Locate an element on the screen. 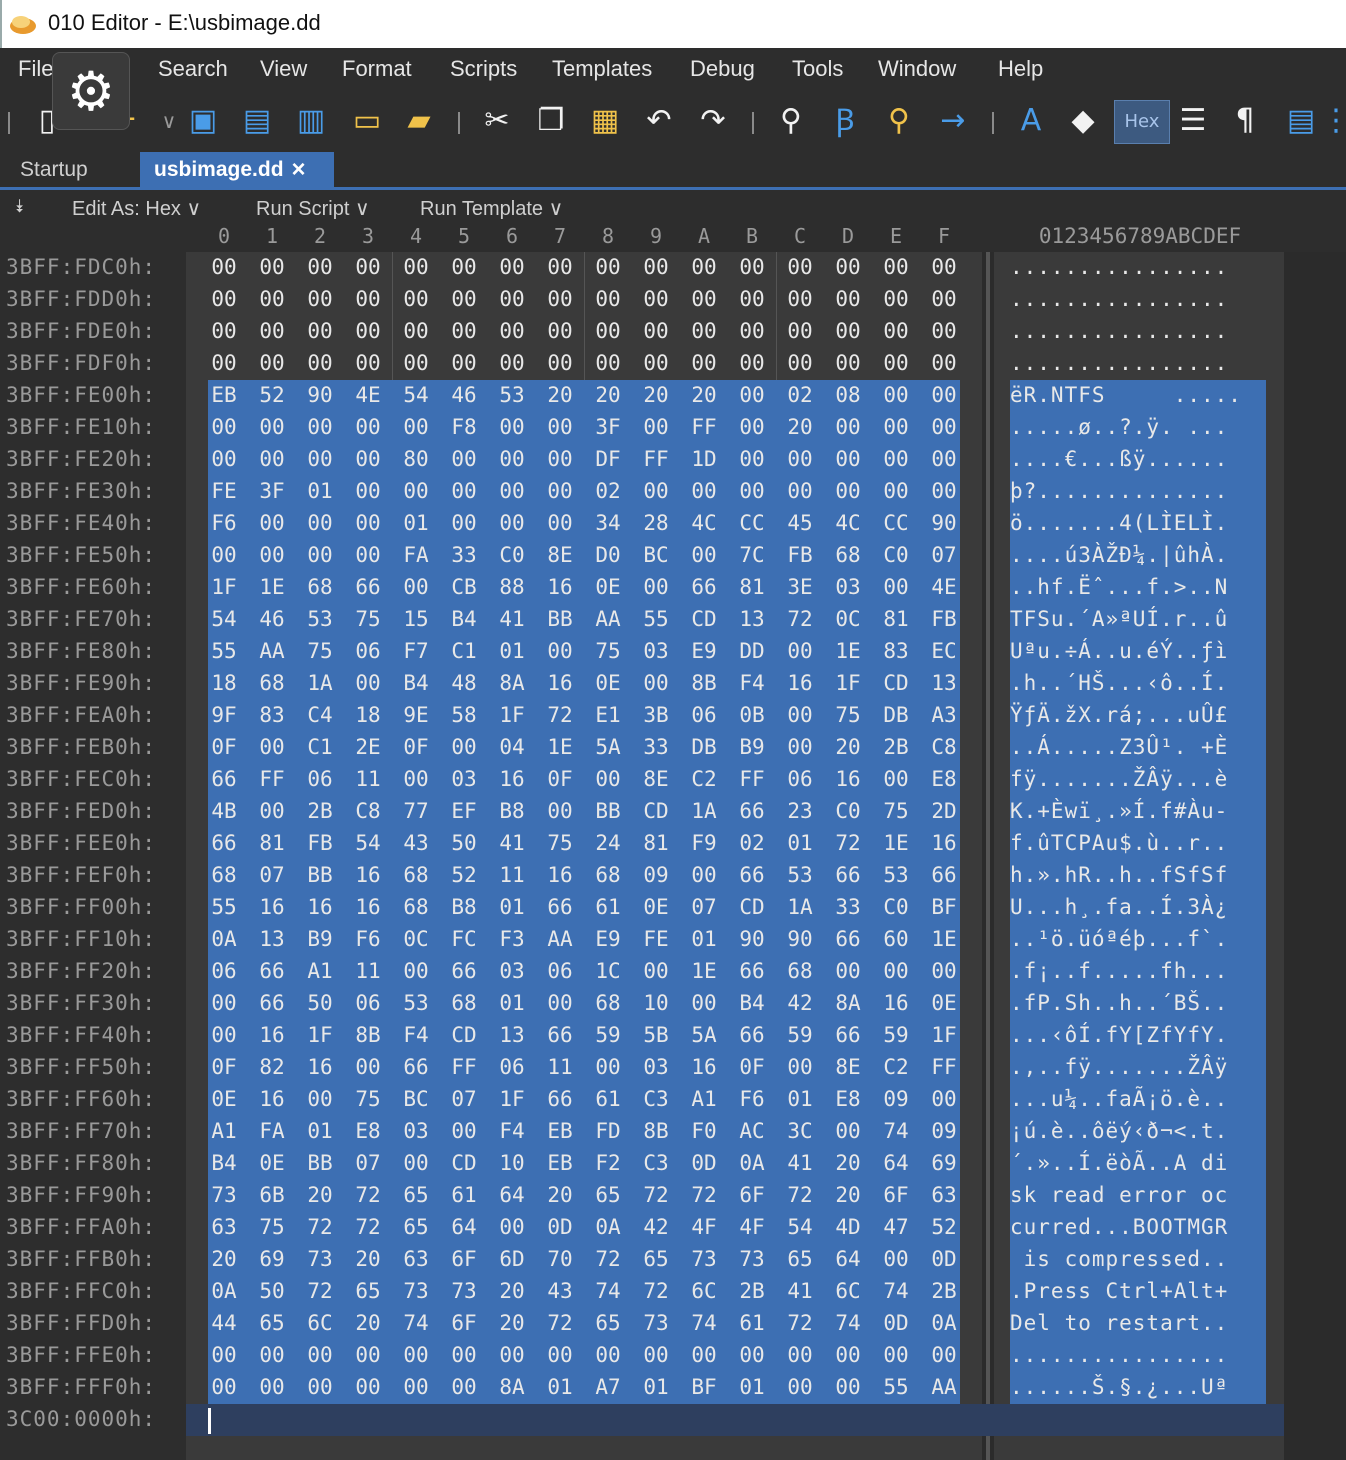  hex-byte: 4C is located at coordinates (848, 523).